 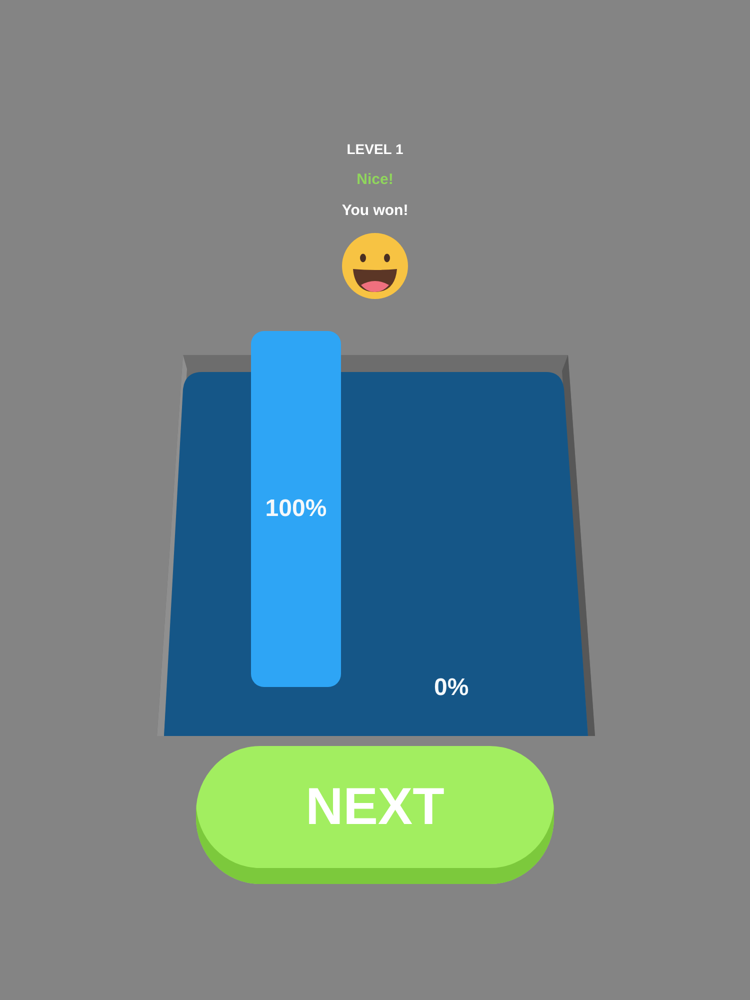 I want to click on level-title: LEVEL 1, so click(x=375, y=149).